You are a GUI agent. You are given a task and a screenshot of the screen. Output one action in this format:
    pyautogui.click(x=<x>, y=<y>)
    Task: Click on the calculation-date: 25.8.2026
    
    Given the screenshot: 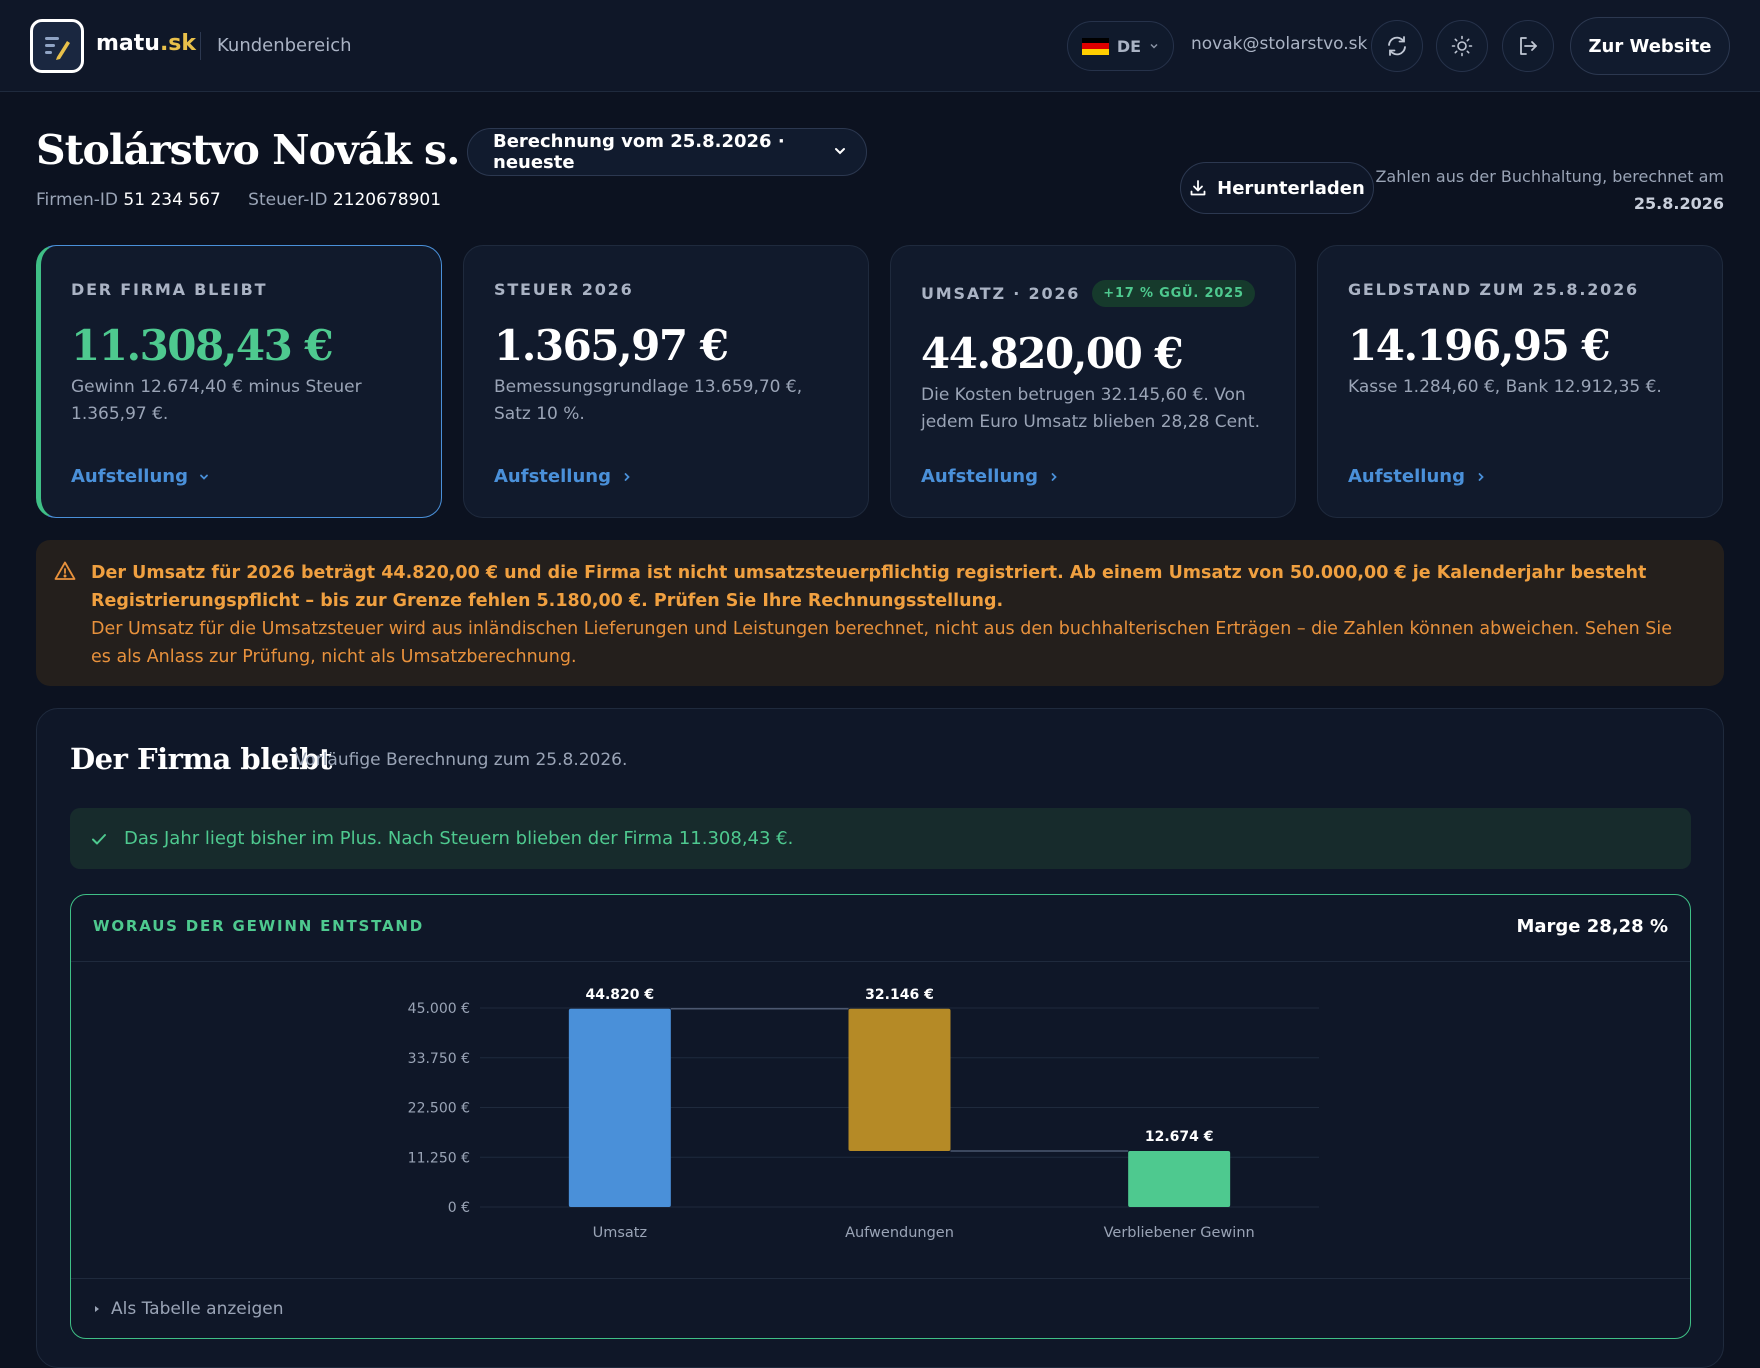 What is the action you would take?
    pyautogui.click(x=1678, y=203)
    